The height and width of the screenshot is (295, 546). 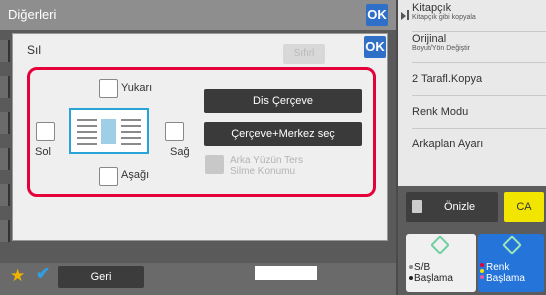 I want to click on bar-icon, so click(x=408, y=15).